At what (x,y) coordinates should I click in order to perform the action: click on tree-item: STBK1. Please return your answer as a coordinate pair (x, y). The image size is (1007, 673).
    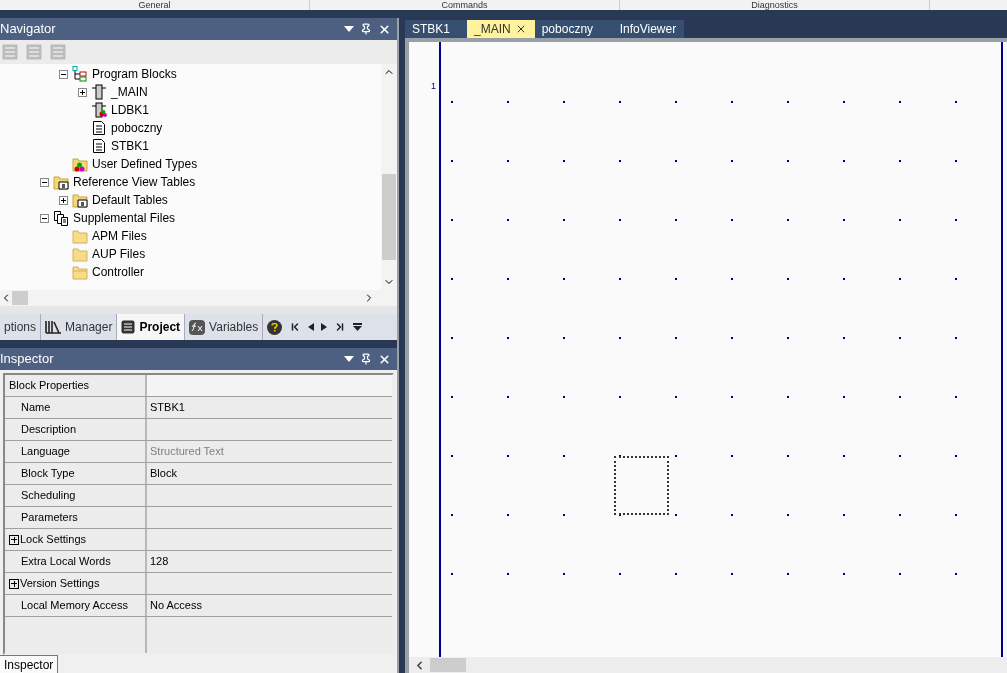
    Looking at the image, I should click on (130, 146).